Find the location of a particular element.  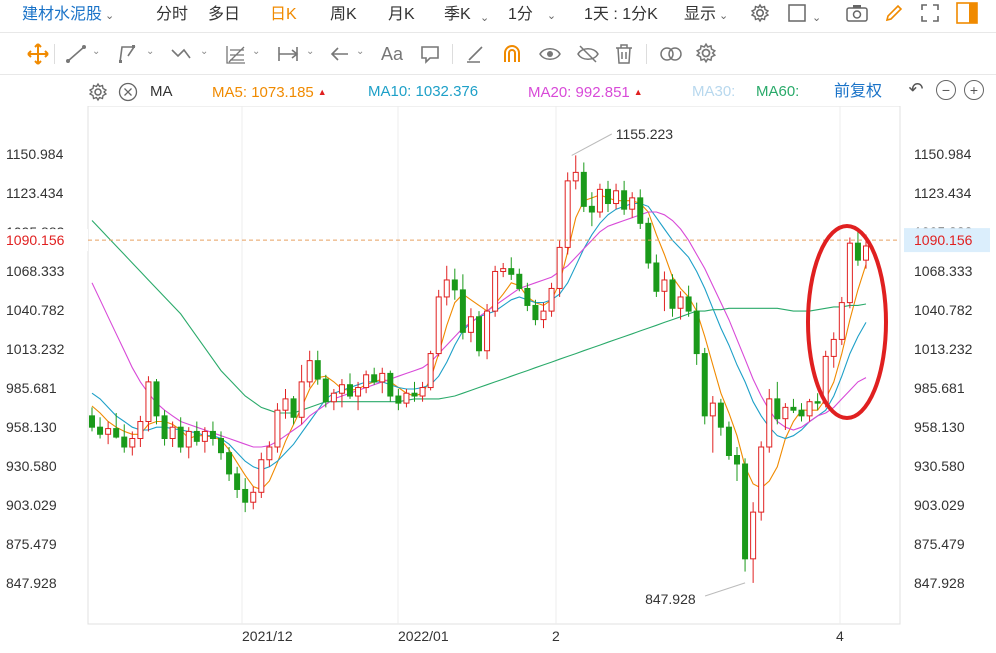

range-icon is located at coordinates (288, 54).